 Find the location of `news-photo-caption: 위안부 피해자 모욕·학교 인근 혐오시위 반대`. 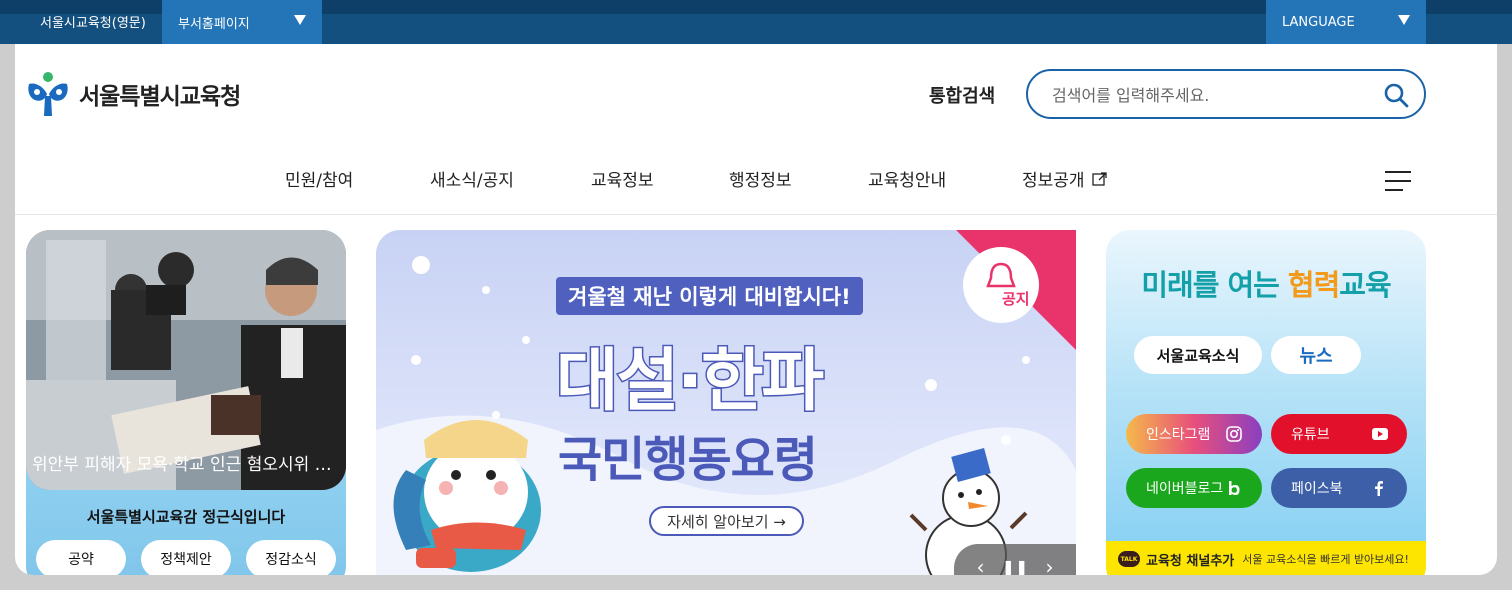

news-photo-caption: 위안부 피해자 모욕·학교 인근 혐오시위 반대 is located at coordinates (188, 465).